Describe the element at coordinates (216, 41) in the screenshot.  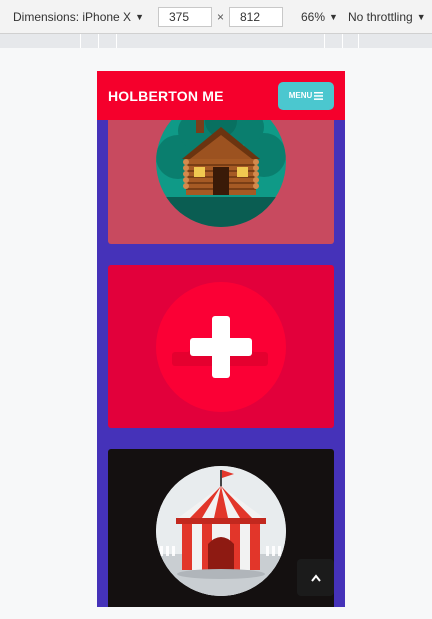
I see `media-query-ruler` at that location.